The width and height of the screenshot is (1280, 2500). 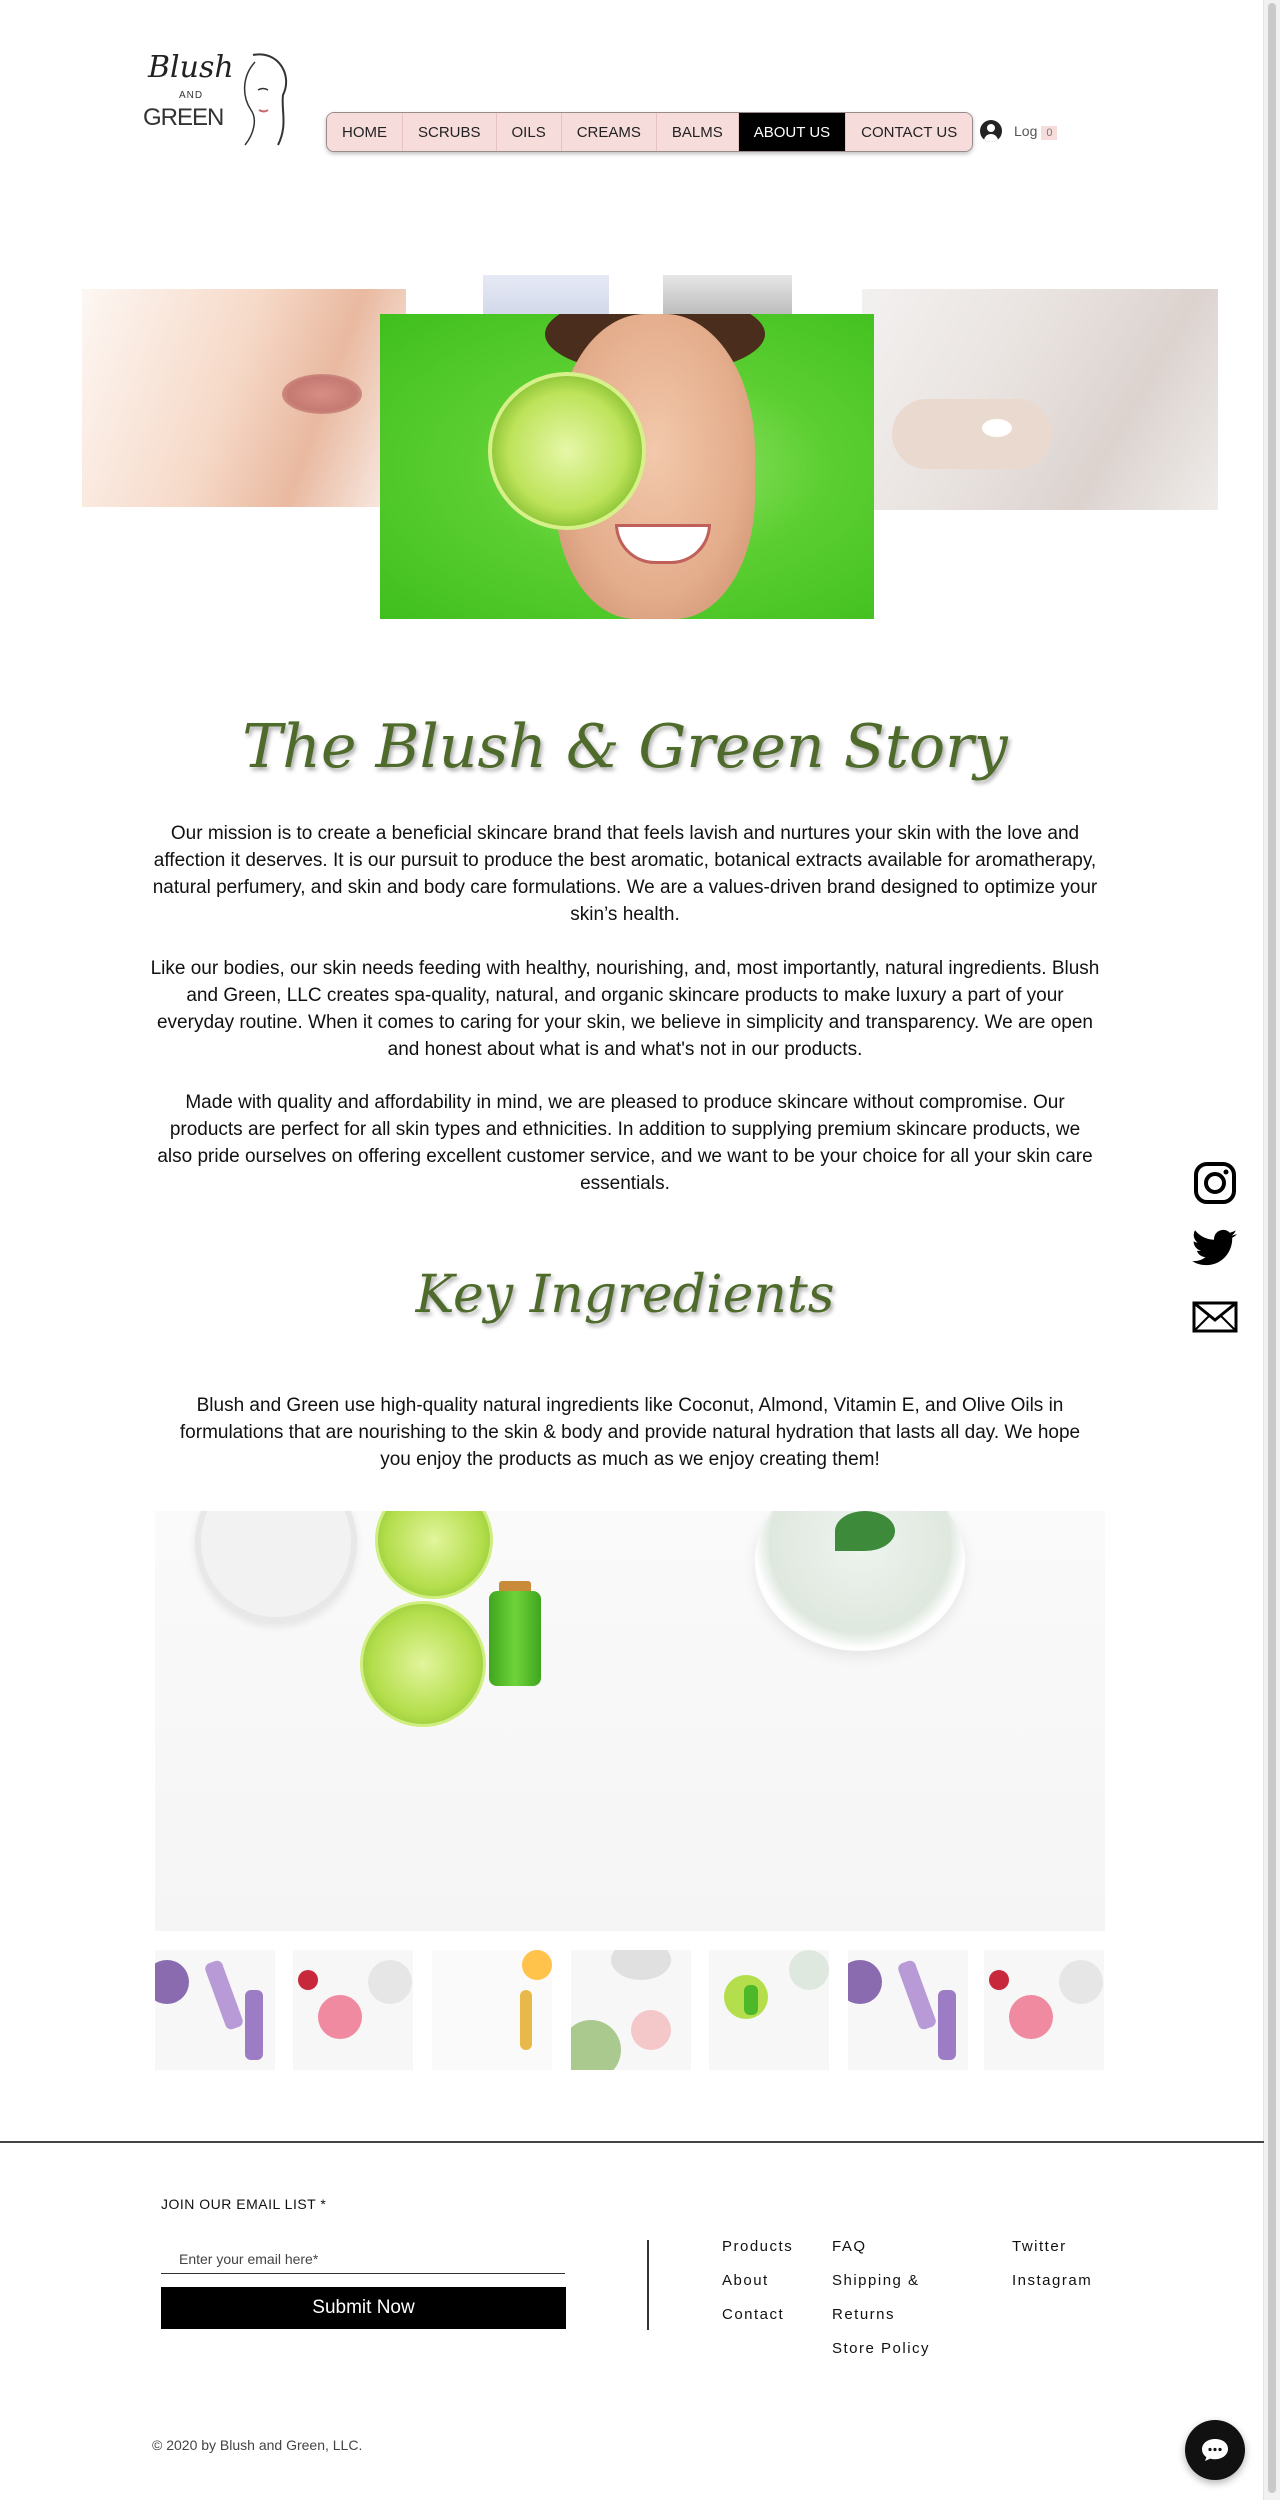 What do you see at coordinates (753, 2314) in the screenshot?
I see `footer-link-contact: Contact` at bounding box center [753, 2314].